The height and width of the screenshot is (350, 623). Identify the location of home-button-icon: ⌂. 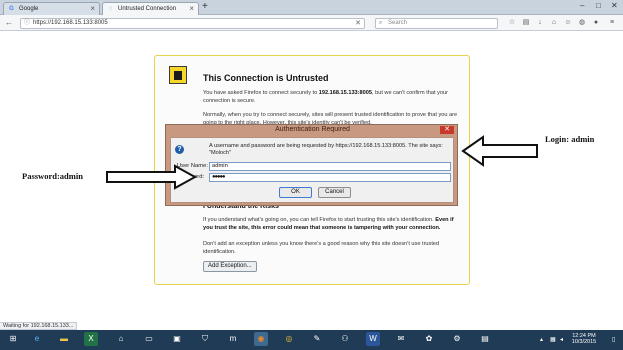
(554, 23).